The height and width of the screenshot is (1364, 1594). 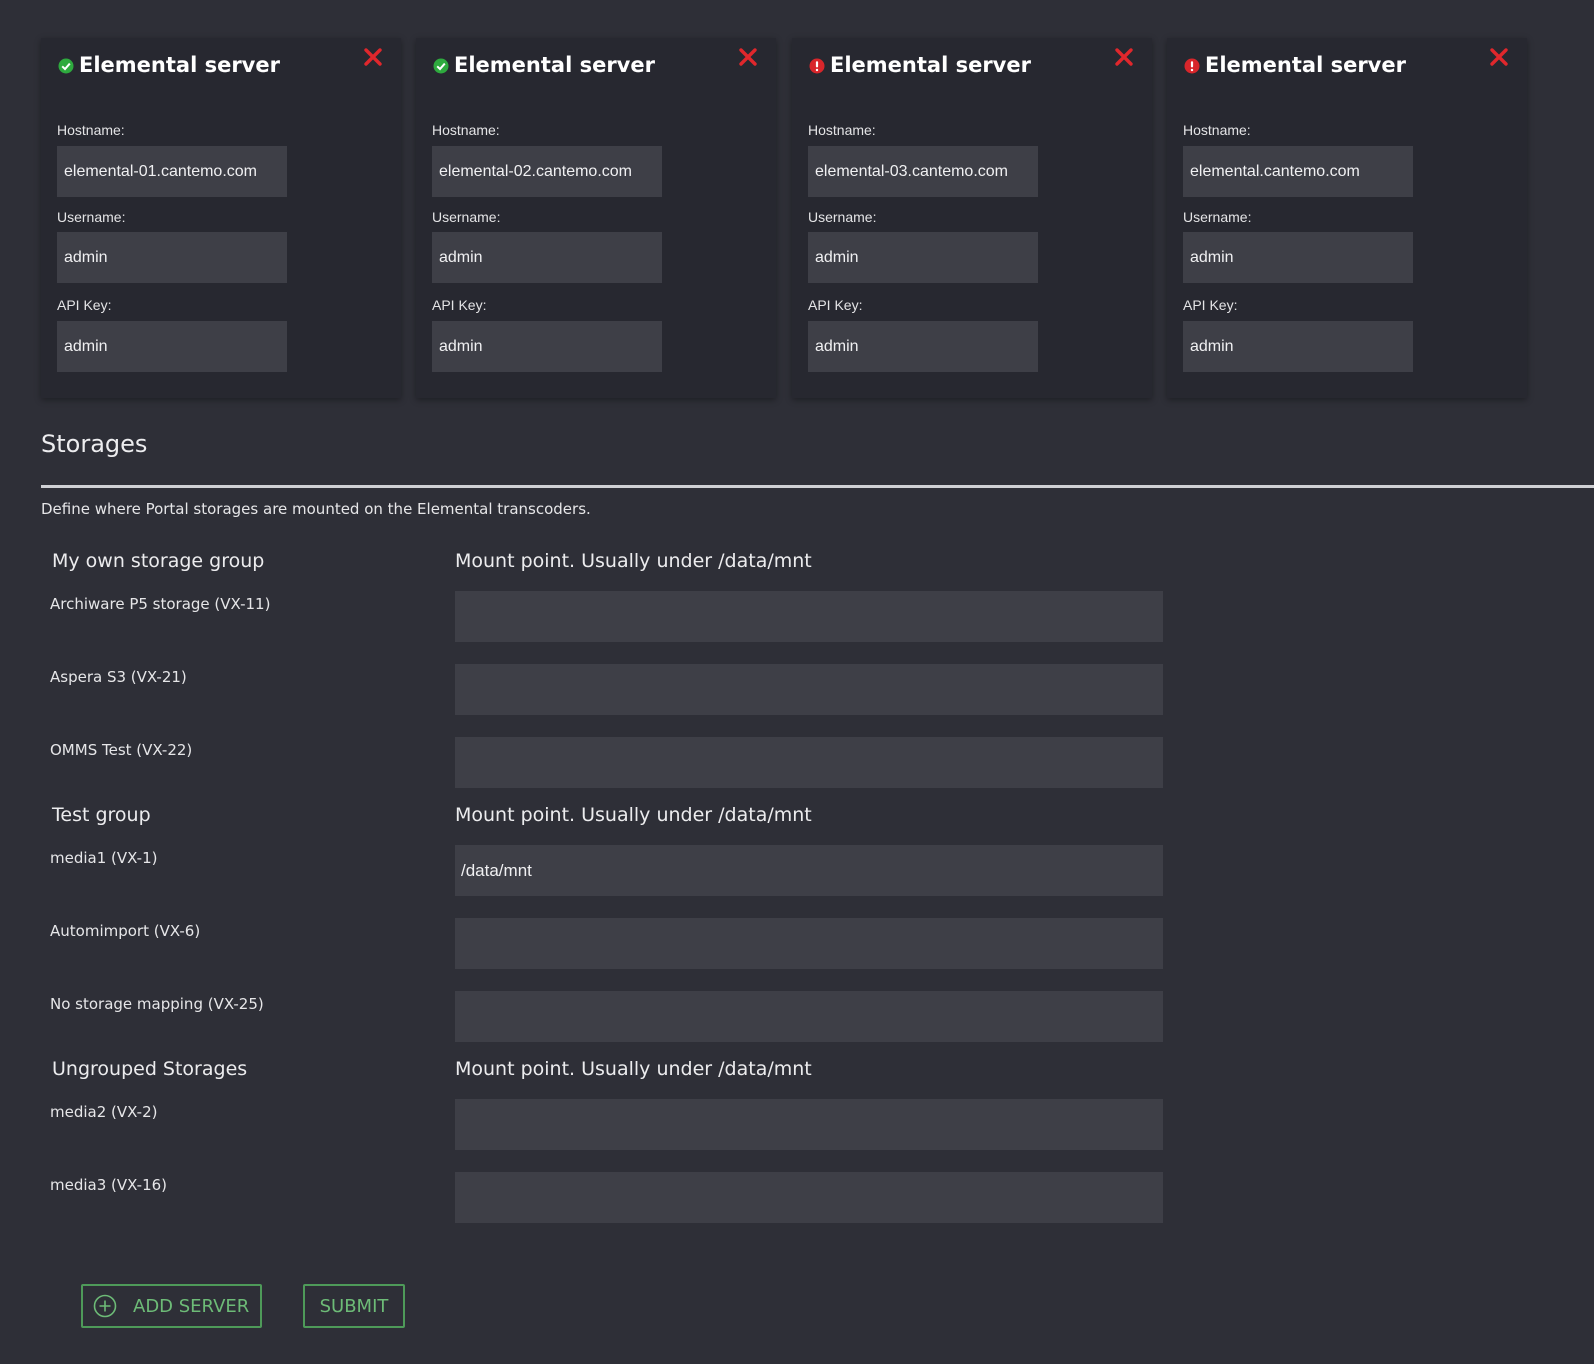 I want to click on add-server-label: ADD SERVER, so click(x=191, y=1306).